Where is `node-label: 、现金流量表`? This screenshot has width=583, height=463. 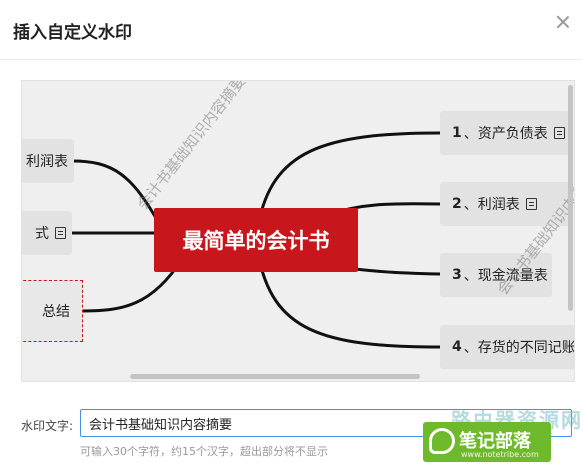
node-label: 、现金流量表 is located at coordinates (505, 276).